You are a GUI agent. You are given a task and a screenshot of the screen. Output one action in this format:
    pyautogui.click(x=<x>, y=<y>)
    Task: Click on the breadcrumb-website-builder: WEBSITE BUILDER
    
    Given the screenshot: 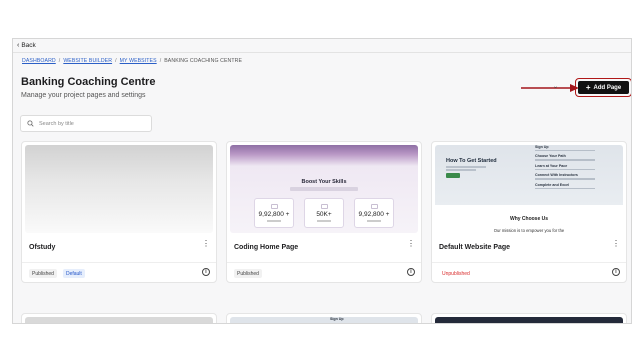 What is the action you would take?
    pyautogui.click(x=87, y=61)
    